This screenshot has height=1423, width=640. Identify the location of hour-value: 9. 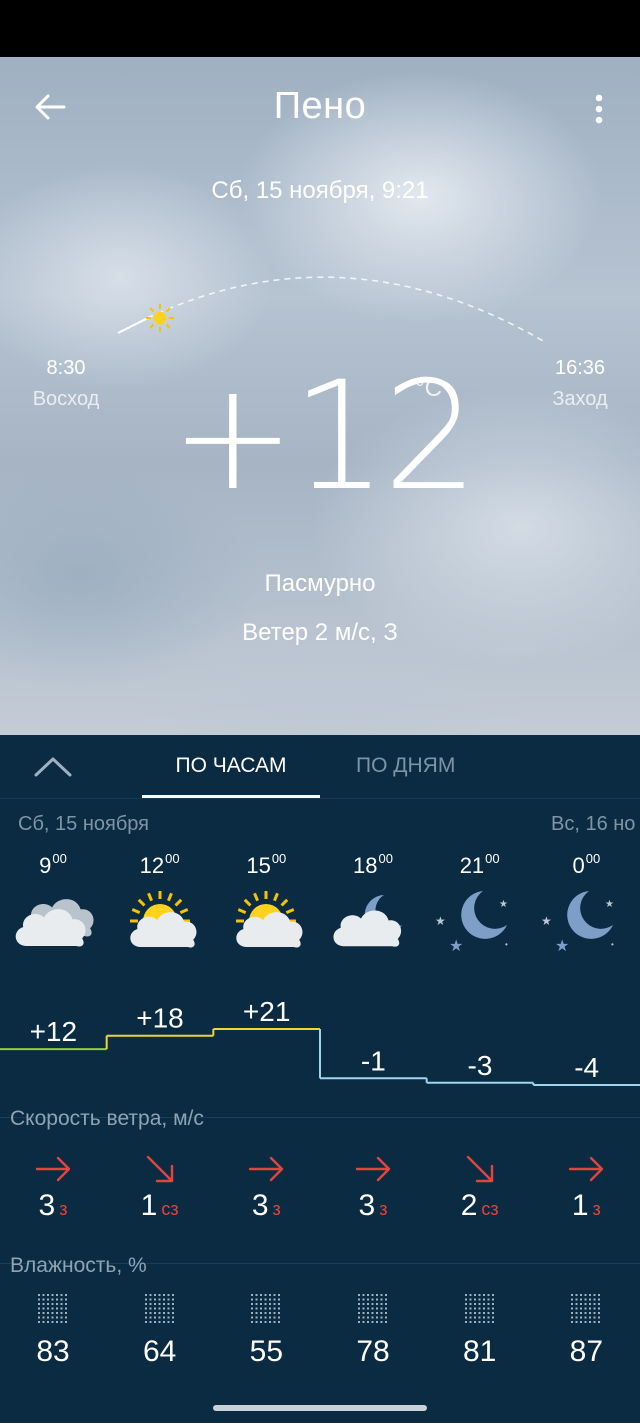
(45, 865).